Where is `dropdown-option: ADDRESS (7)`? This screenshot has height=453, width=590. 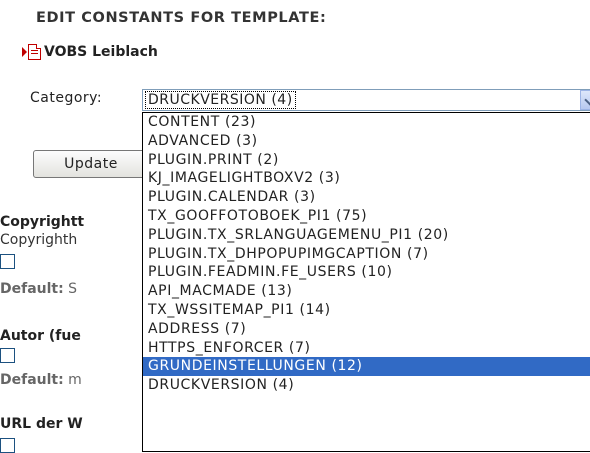 dropdown-option: ADDRESS (7) is located at coordinates (366, 329).